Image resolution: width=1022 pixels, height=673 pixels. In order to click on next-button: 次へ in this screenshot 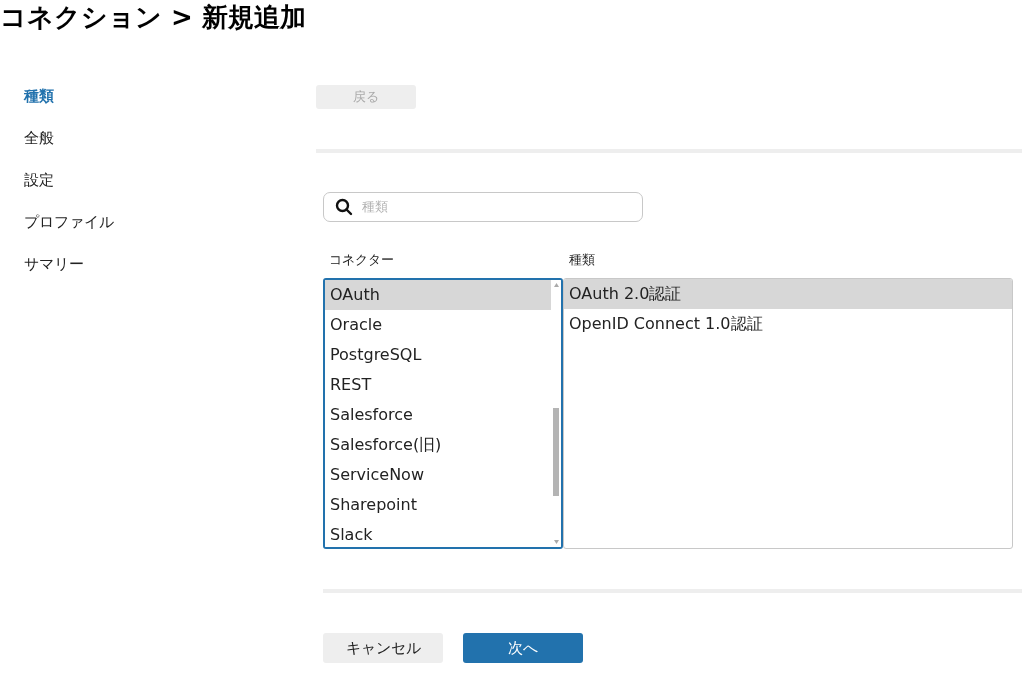, I will do `click(523, 647)`.